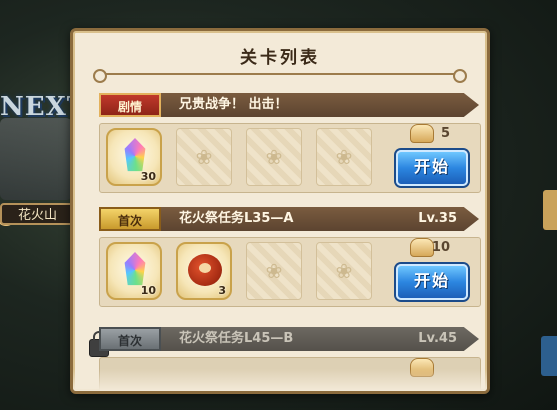  I want to click on title-divider, so click(280, 76).